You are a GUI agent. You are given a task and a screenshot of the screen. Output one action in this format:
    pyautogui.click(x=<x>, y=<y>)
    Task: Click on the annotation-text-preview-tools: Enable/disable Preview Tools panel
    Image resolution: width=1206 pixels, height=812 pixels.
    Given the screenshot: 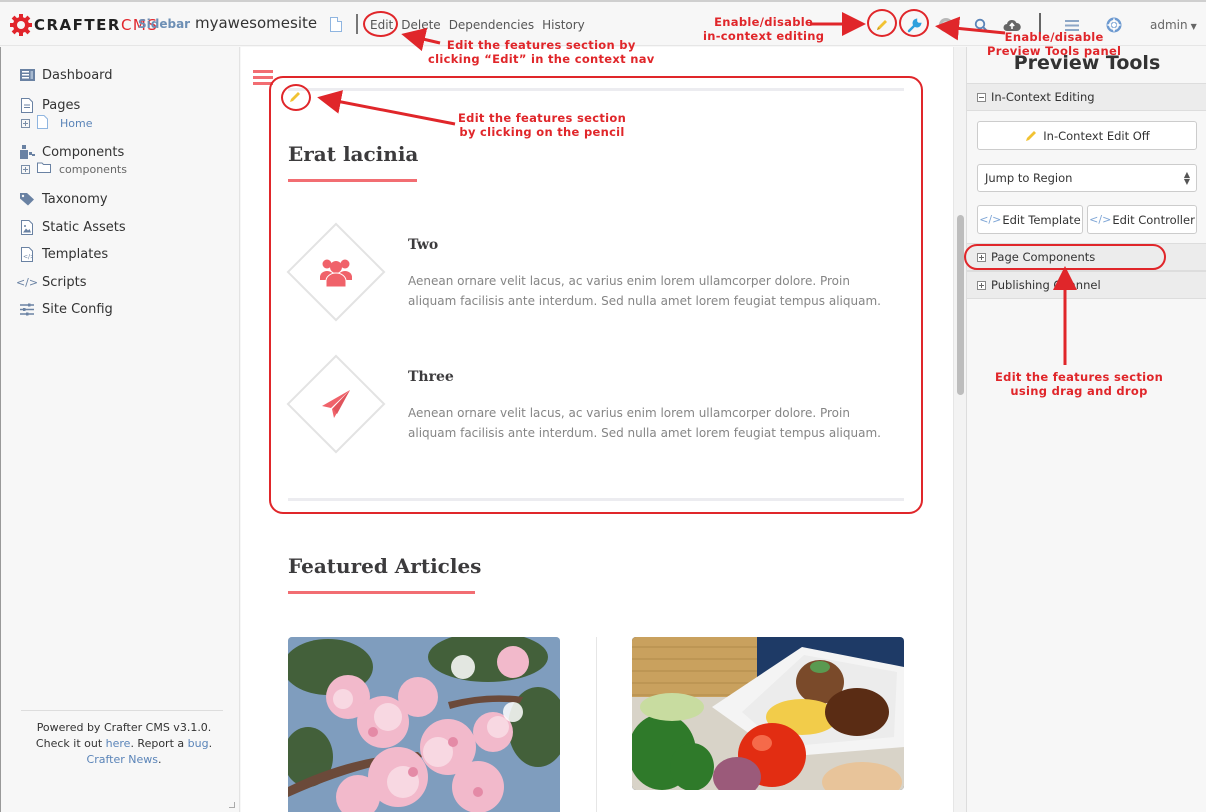 What is the action you would take?
    pyautogui.click(x=1054, y=44)
    